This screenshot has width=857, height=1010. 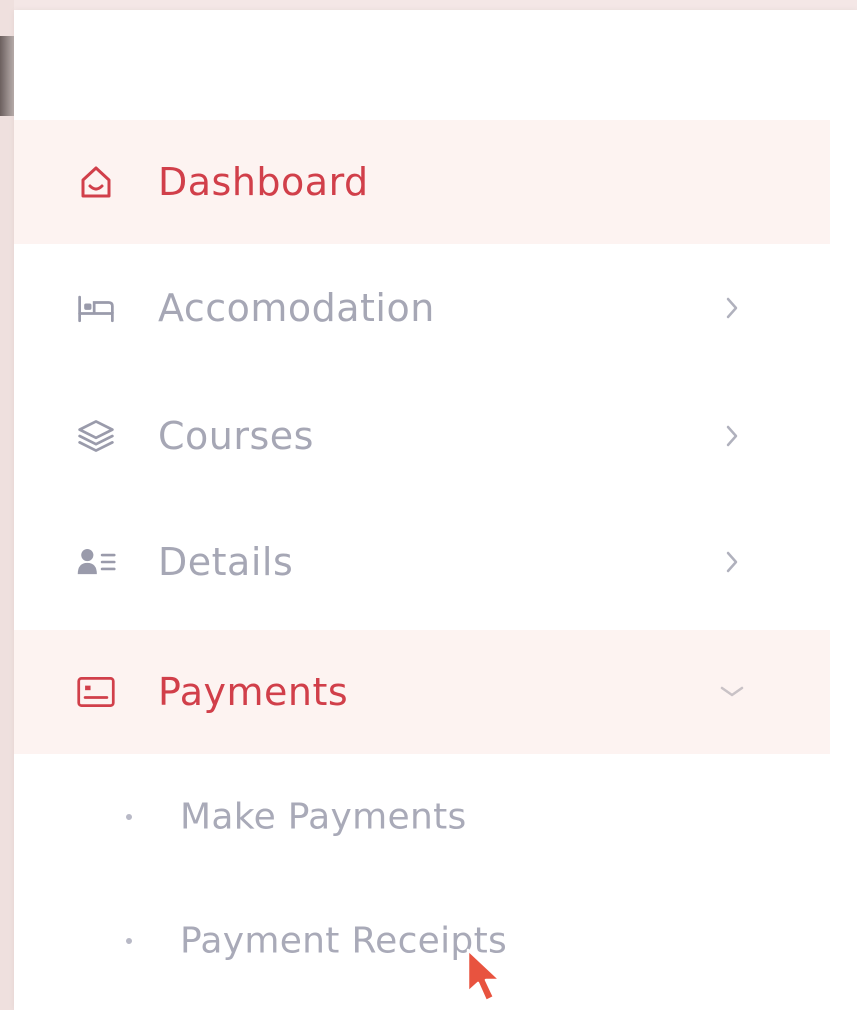 I want to click on background-shadow, so click(x=7, y=76).